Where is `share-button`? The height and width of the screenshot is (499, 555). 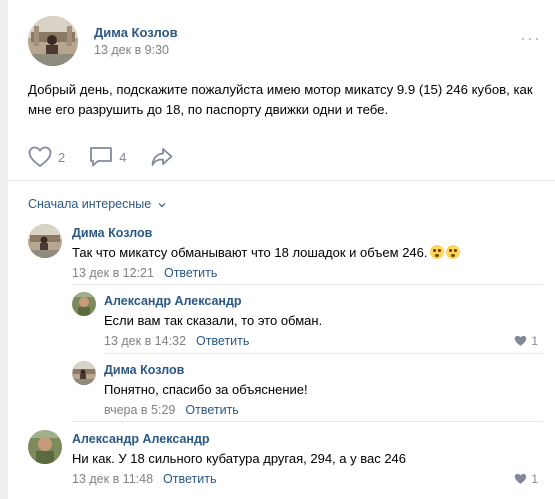 share-button is located at coordinates (165, 157).